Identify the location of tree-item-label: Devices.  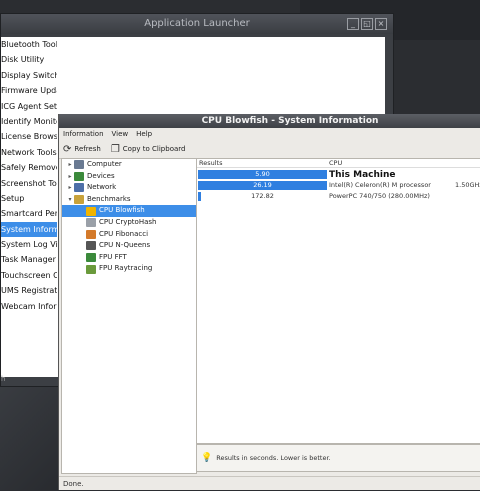
(101, 175).